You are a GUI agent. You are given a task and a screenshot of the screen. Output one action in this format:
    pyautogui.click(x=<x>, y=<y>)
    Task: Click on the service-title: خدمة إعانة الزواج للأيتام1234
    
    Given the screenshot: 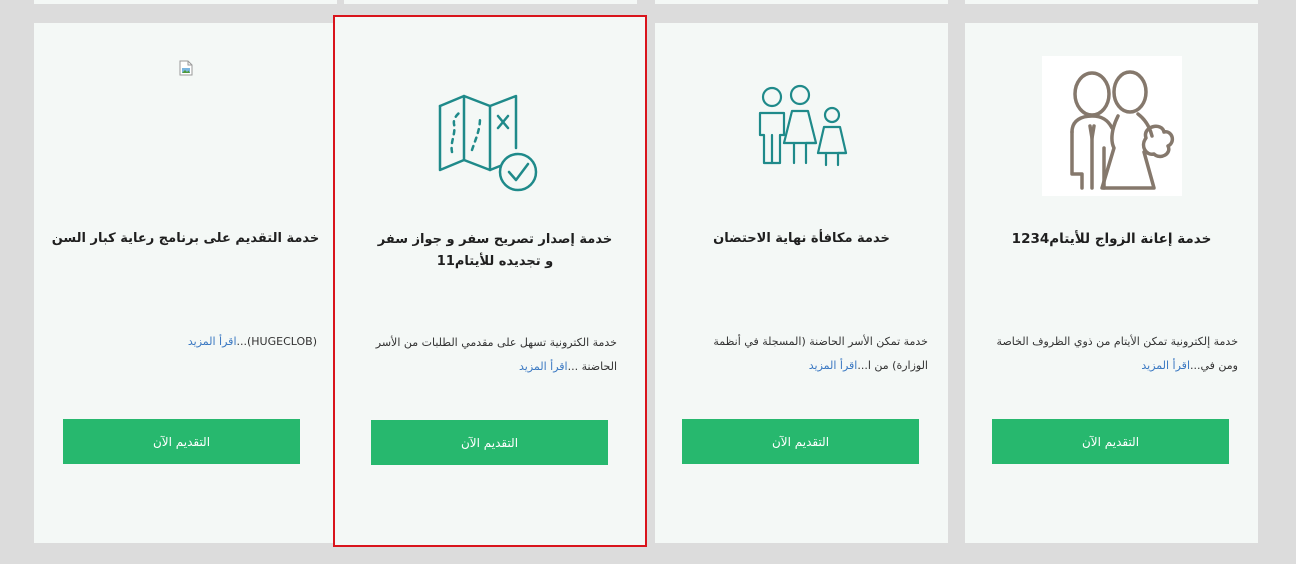 What is the action you would take?
    pyautogui.click(x=1111, y=239)
    